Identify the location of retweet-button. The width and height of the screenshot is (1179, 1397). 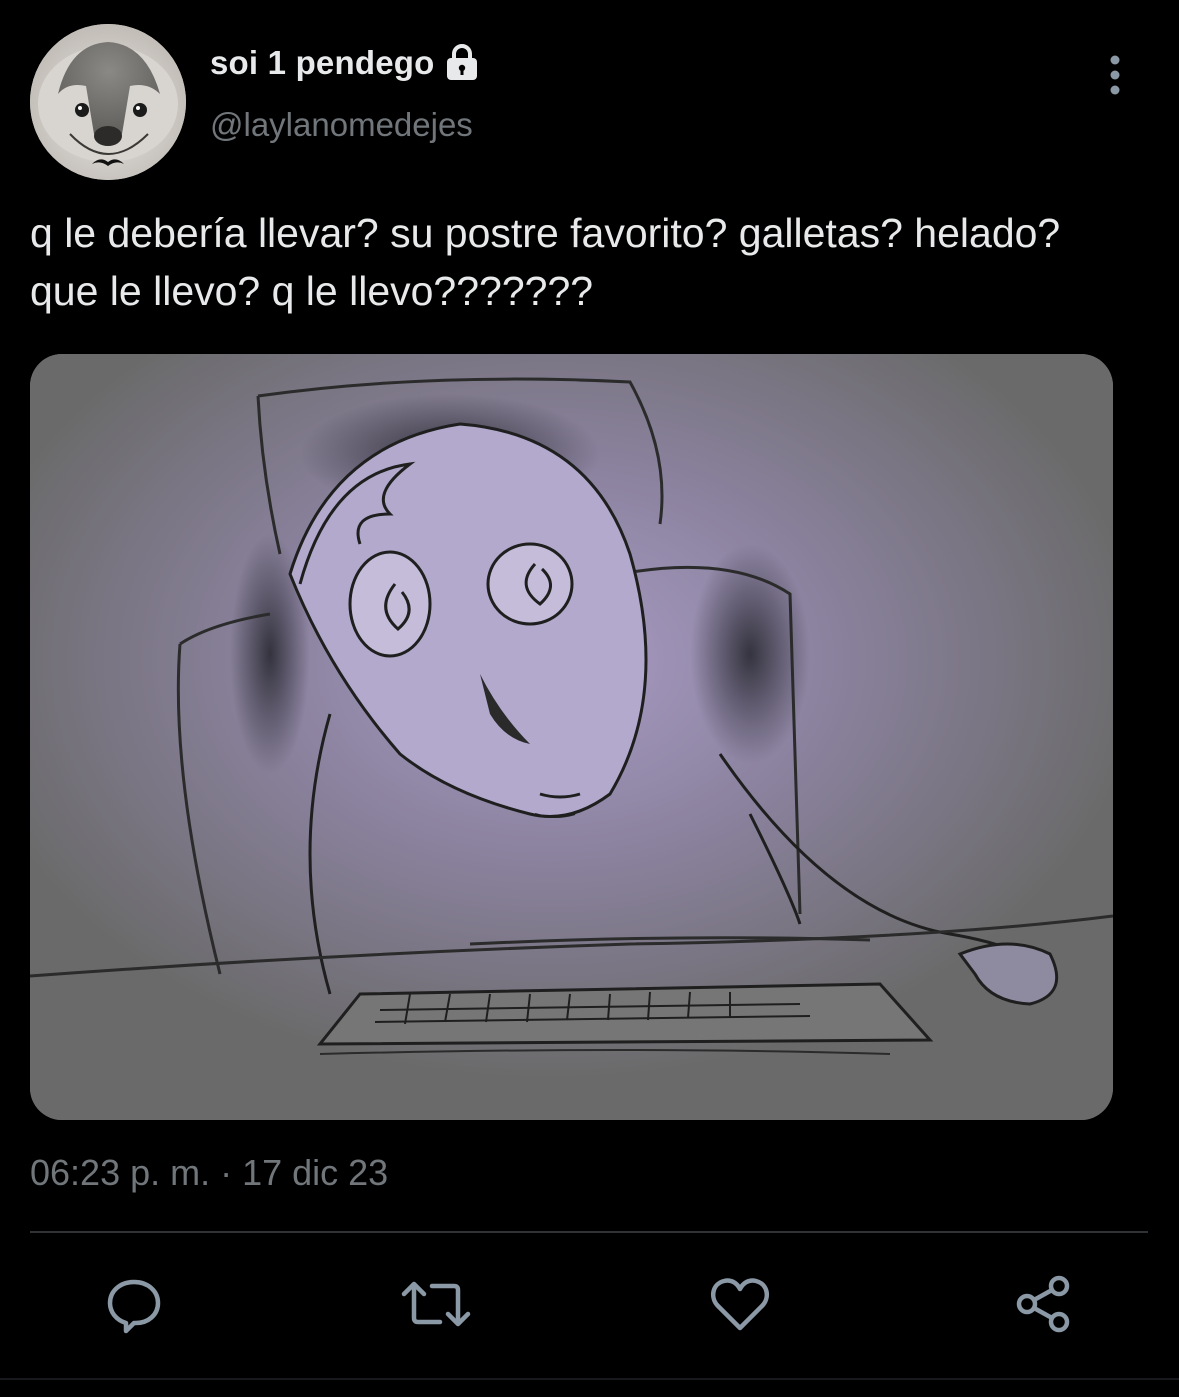
(436, 1304).